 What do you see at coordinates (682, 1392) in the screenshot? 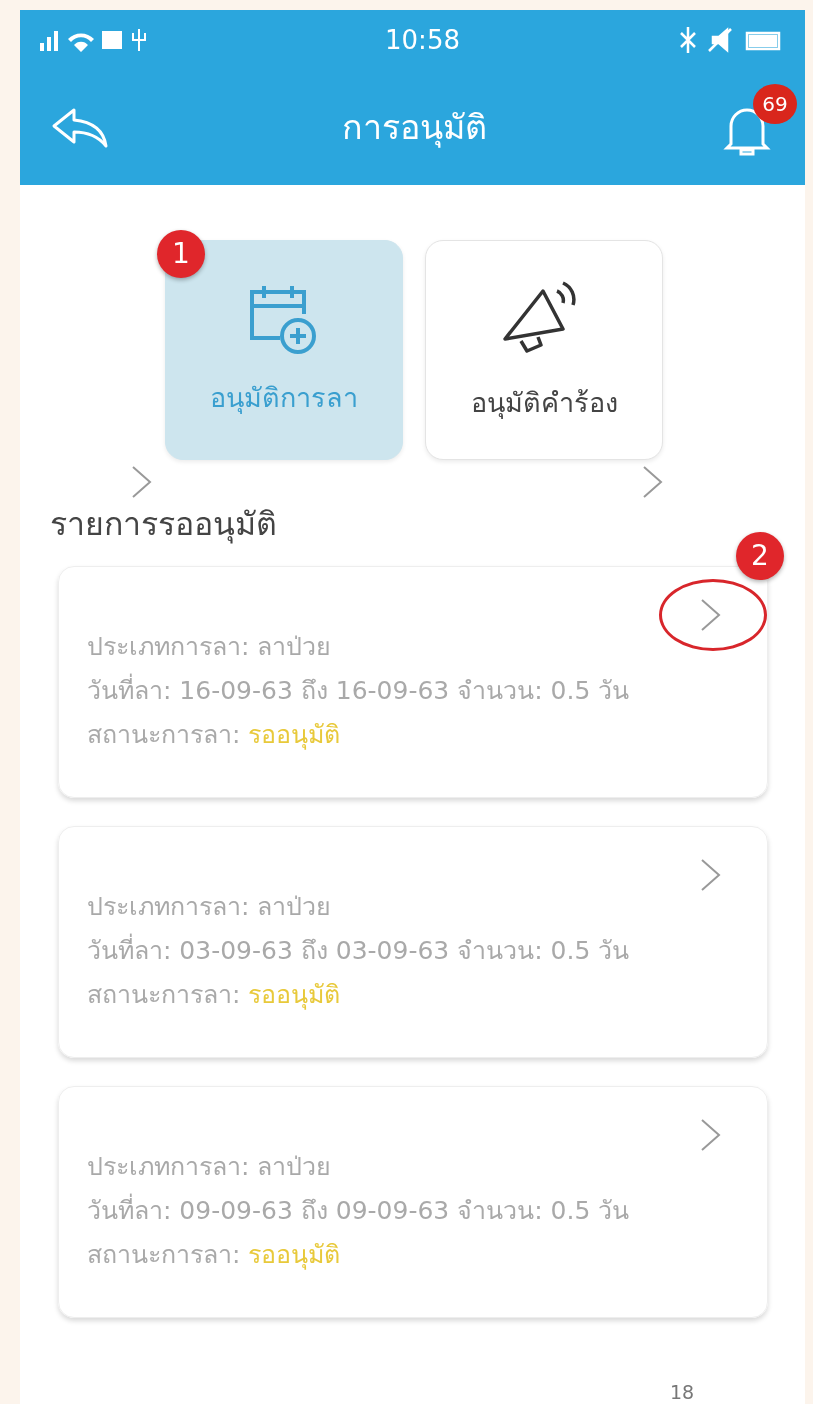
I see `page-number: 18` at bounding box center [682, 1392].